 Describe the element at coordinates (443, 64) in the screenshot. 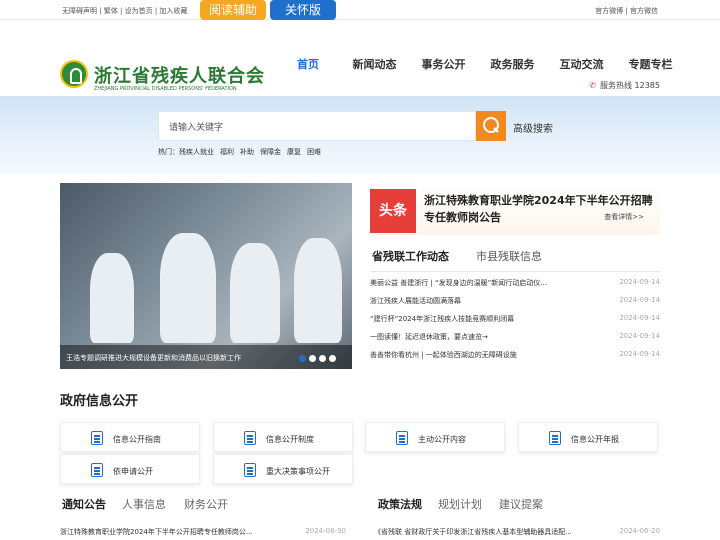

I see `nav-affairs: 事务公开` at that location.